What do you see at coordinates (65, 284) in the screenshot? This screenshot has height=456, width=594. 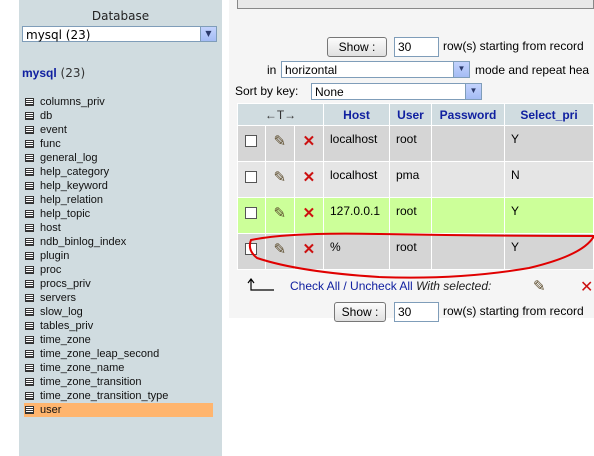 I see `table-item-label: procs_priv` at bounding box center [65, 284].